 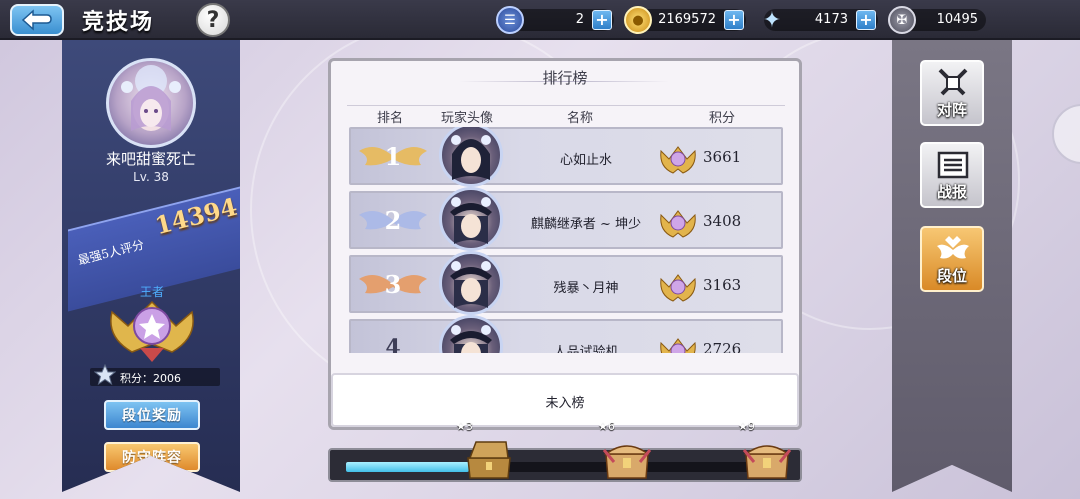 I want to click on reward-chest-open: ★3, so click(x=486, y=451).